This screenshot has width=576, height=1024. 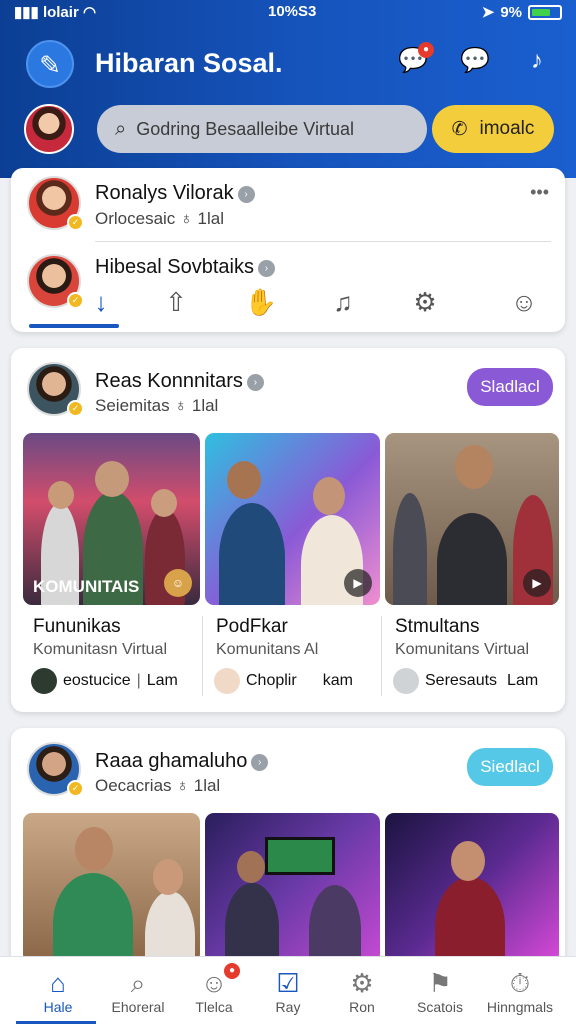 I want to click on search-bar: ⌕, so click(x=262, y=129).